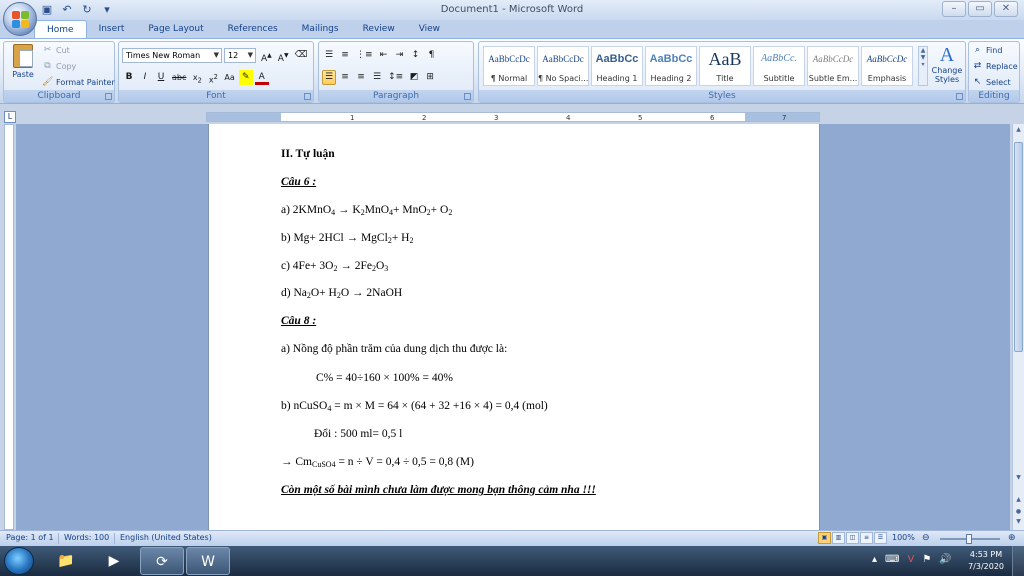 This screenshot has width=1024, height=576. Describe the element at coordinates (23, 61) in the screenshot. I see `paste-button: Paste` at that location.